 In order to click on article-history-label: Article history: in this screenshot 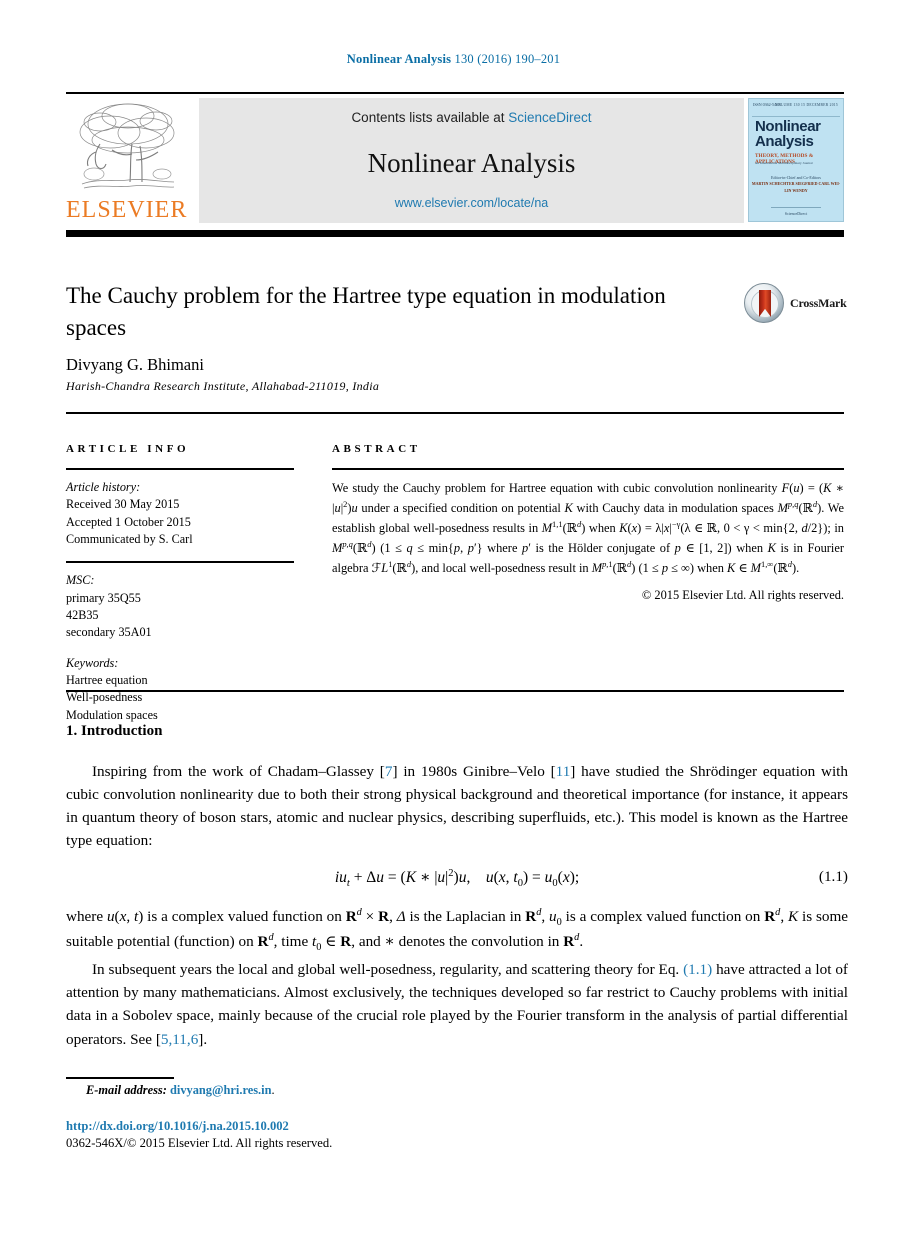, I will do `click(103, 487)`.